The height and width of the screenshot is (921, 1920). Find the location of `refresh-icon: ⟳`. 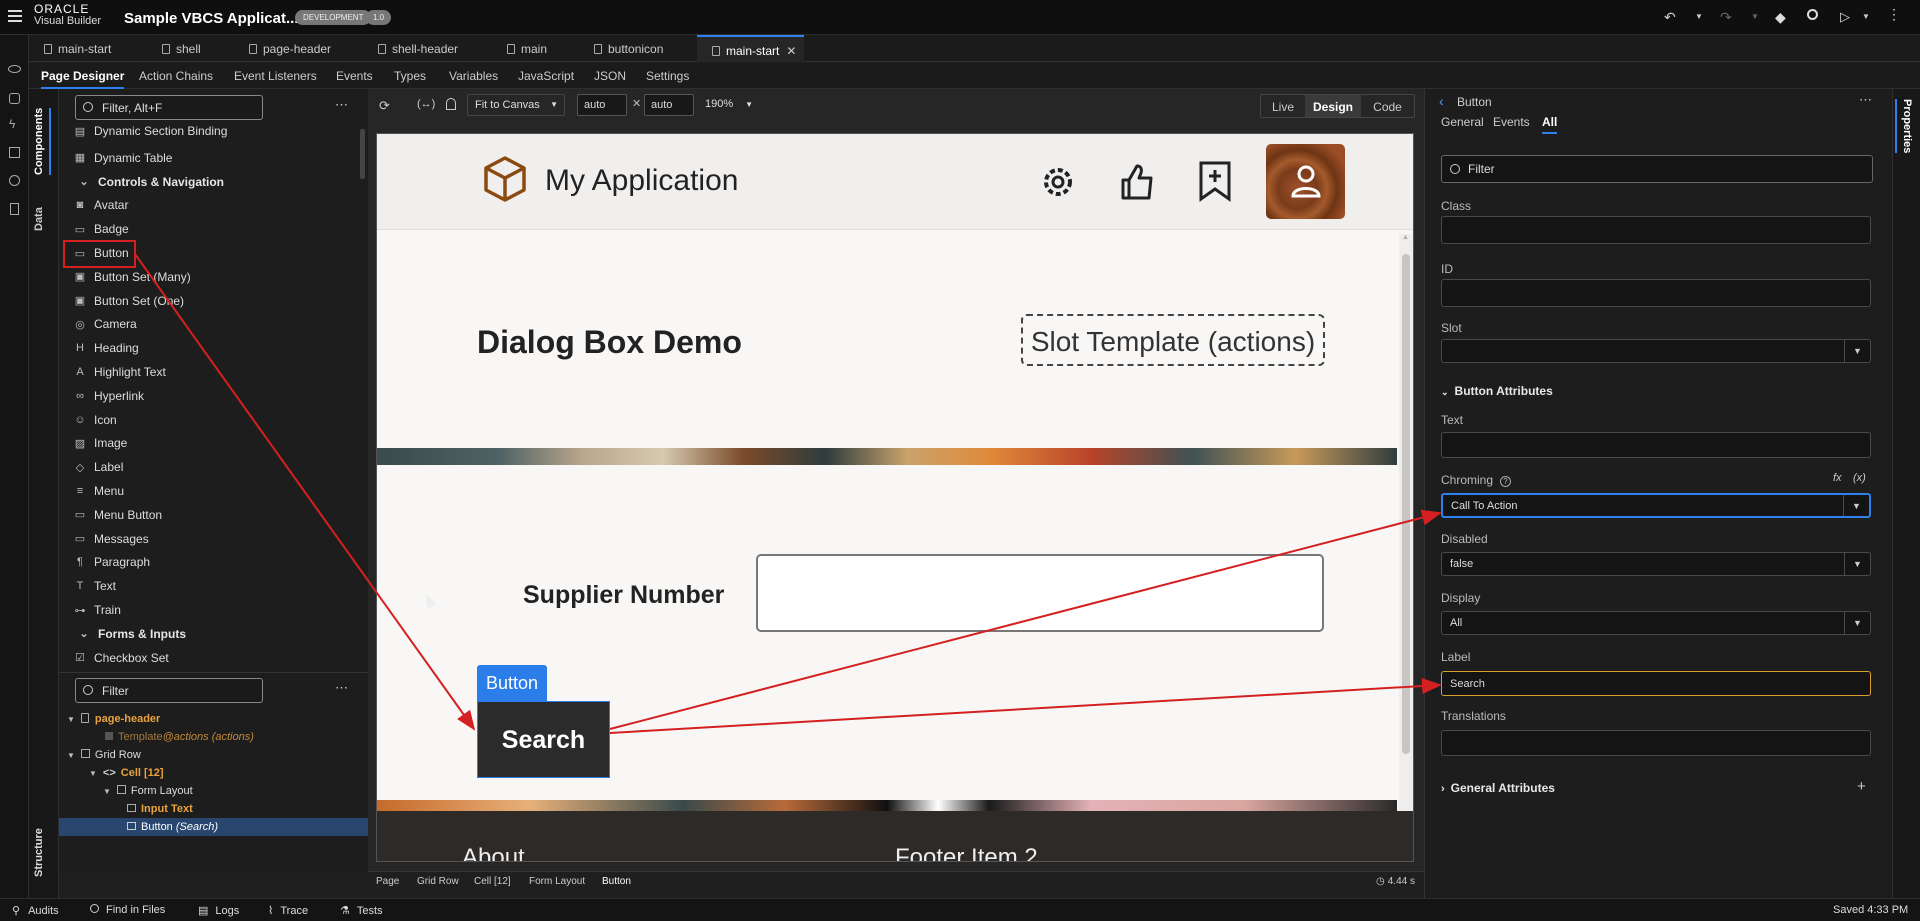

refresh-icon: ⟳ is located at coordinates (384, 106).